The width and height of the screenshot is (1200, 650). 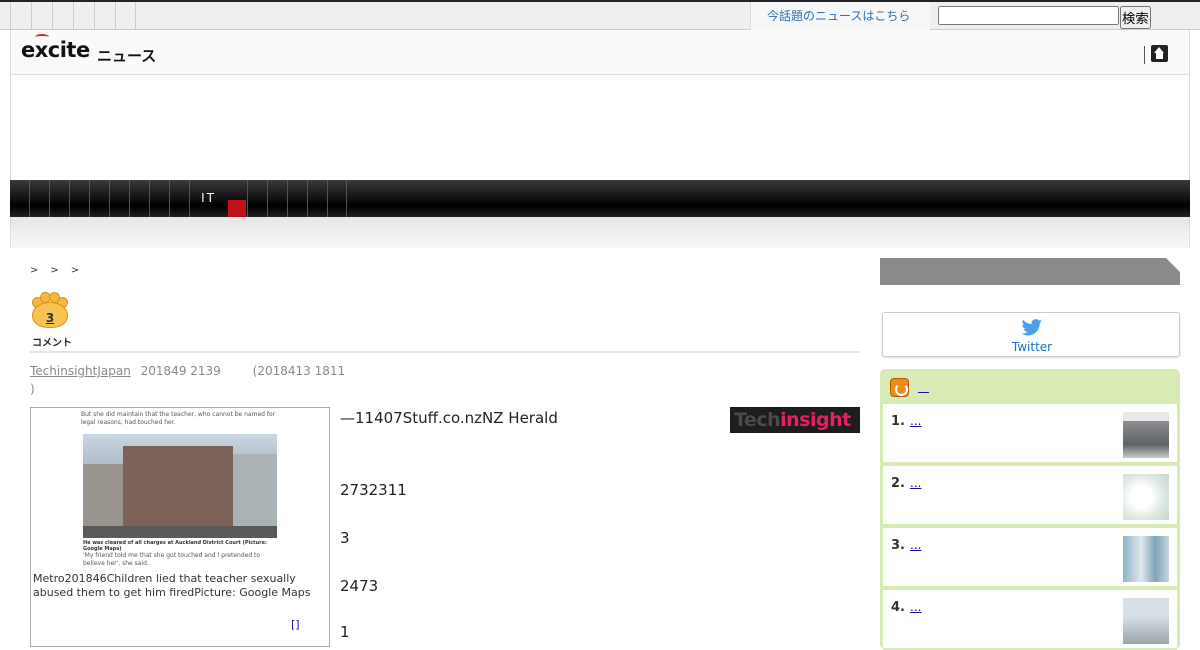 What do you see at coordinates (295, 624) in the screenshot?
I see `photo-link: []` at bounding box center [295, 624].